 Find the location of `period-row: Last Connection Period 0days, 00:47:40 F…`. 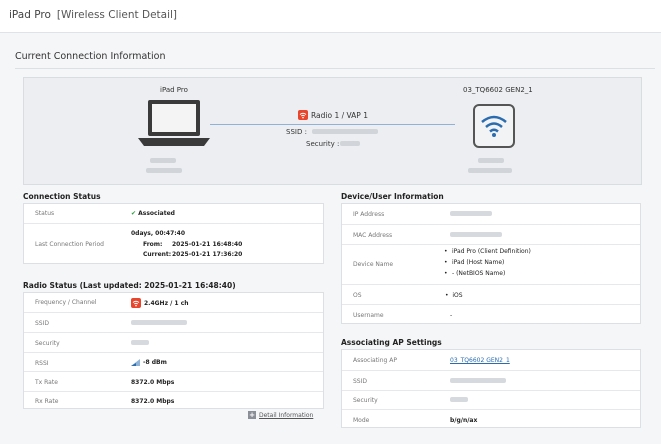

period-row: Last Connection Period 0days, 00:47:40 F… is located at coordinates (173, 244).